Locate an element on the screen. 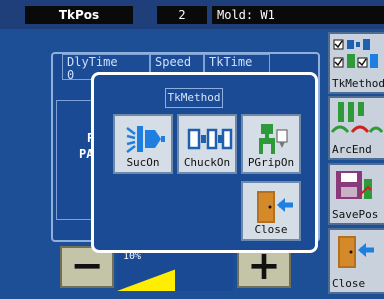 This screenshot has height=299, width=384. p-grip-on-label: PGripOn is located at coordinates (271, 162).